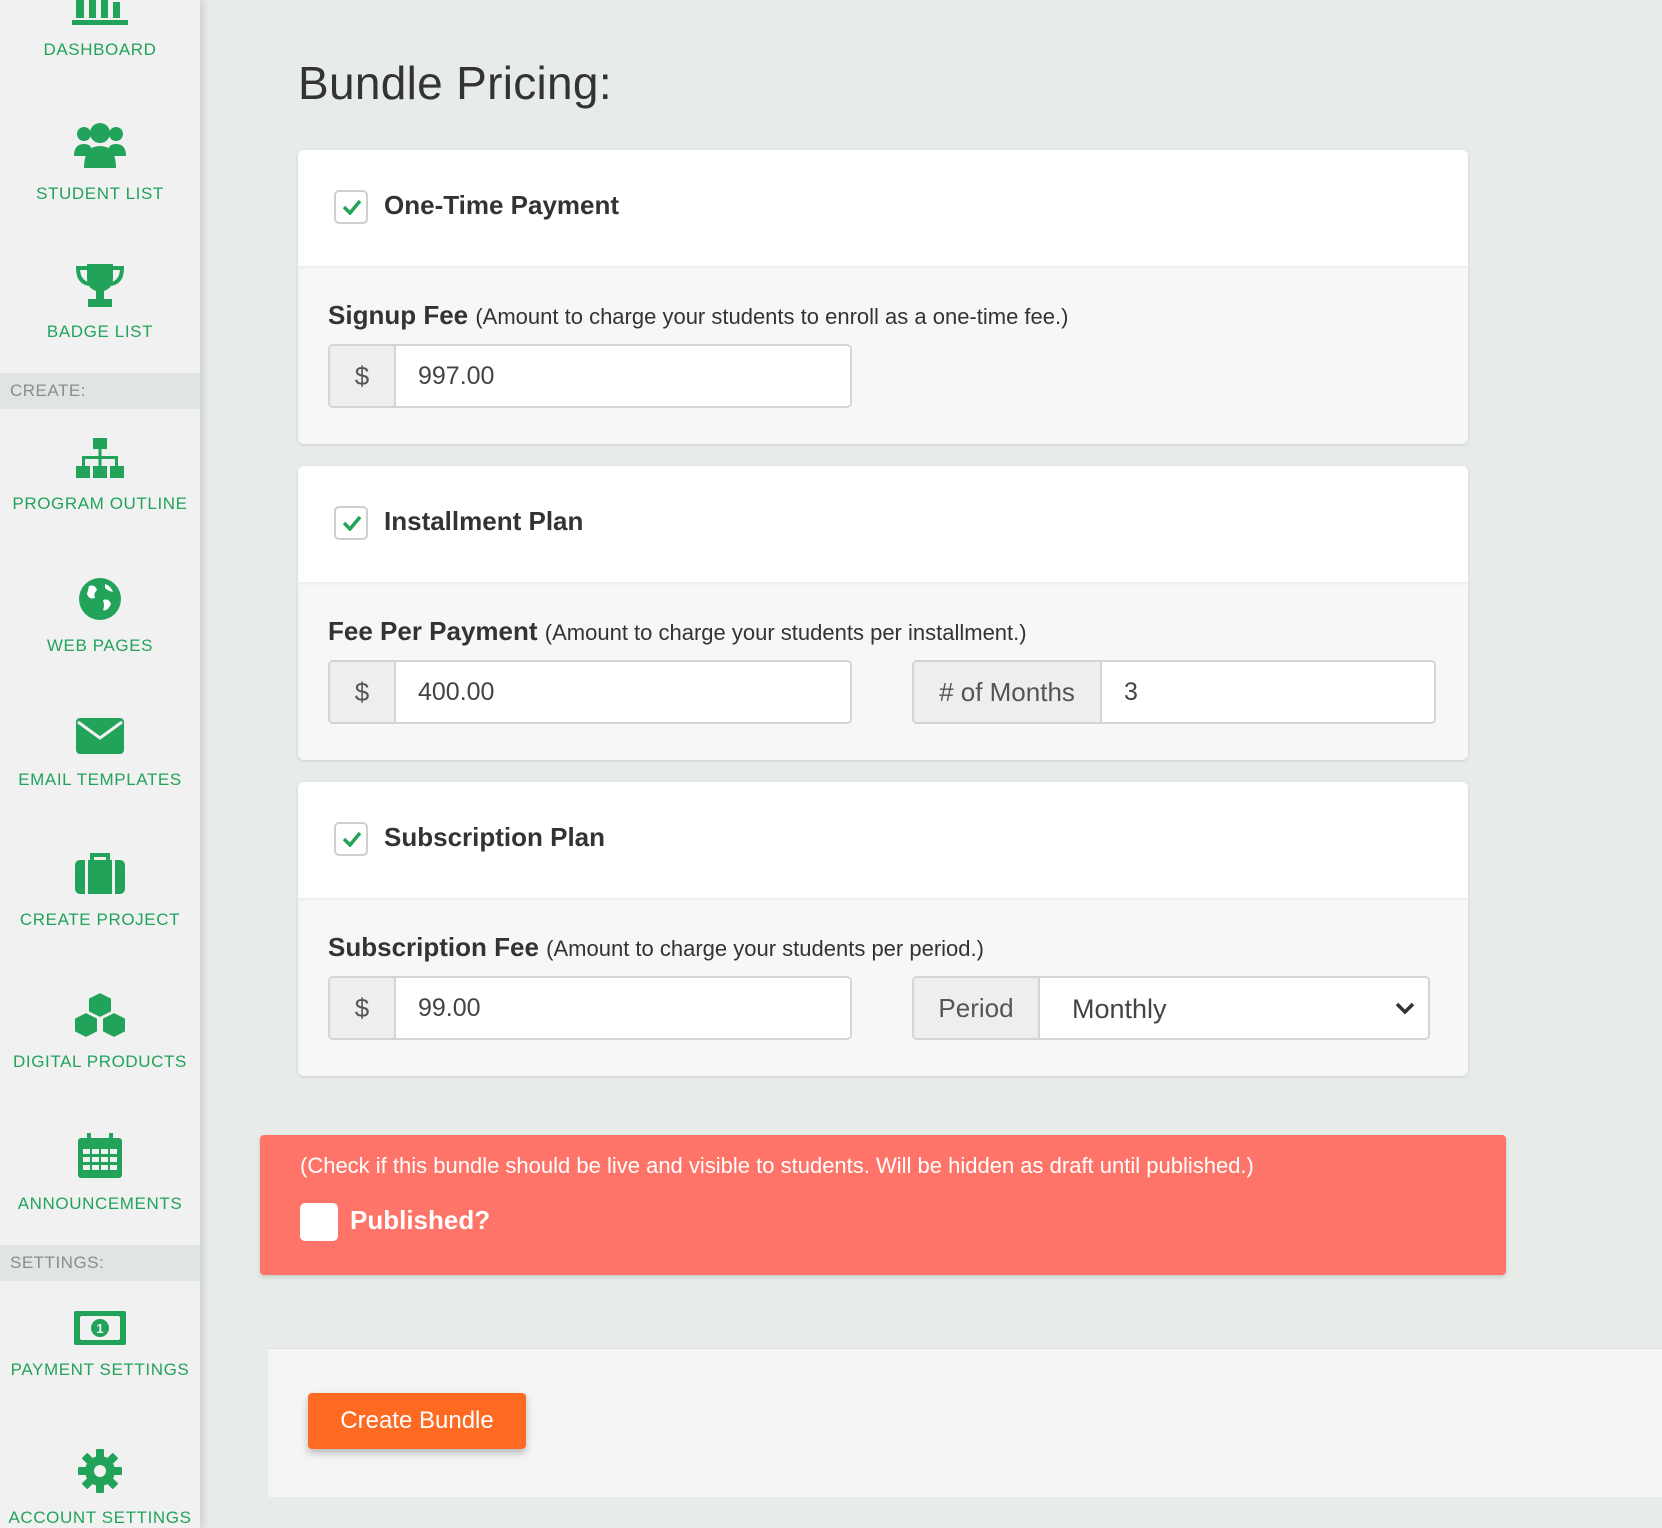 The width and height of the screenshot is (1662, 1528). Describe the element at coordinates (420, 1220) in the screenshot. I see `published-label: Published?` at that location.